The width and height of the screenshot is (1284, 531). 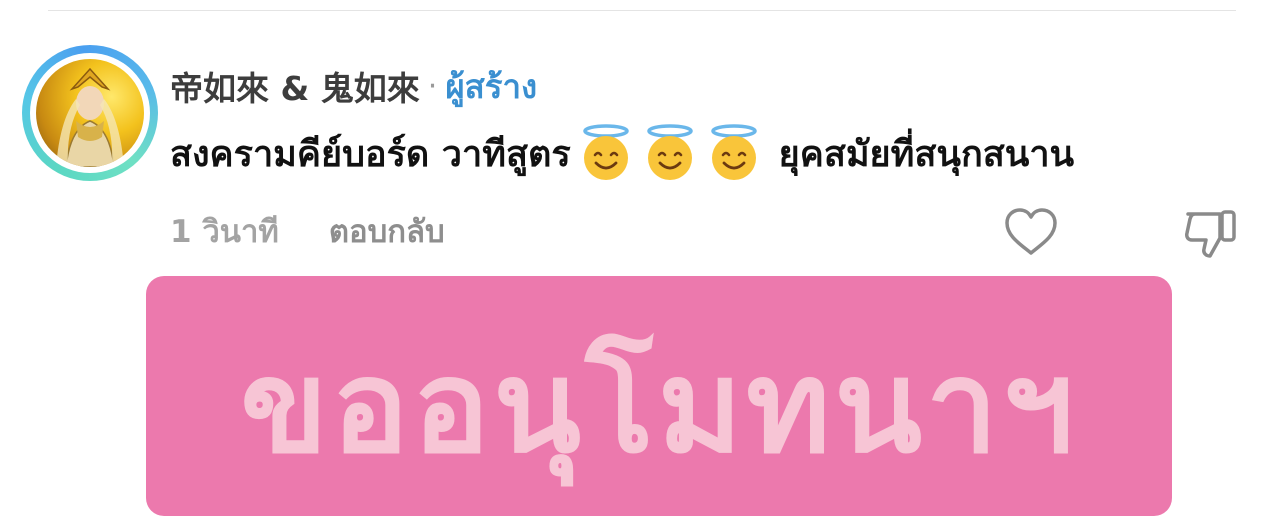 I want to click on avatar-figure-icon, so click(x=90, y=117).